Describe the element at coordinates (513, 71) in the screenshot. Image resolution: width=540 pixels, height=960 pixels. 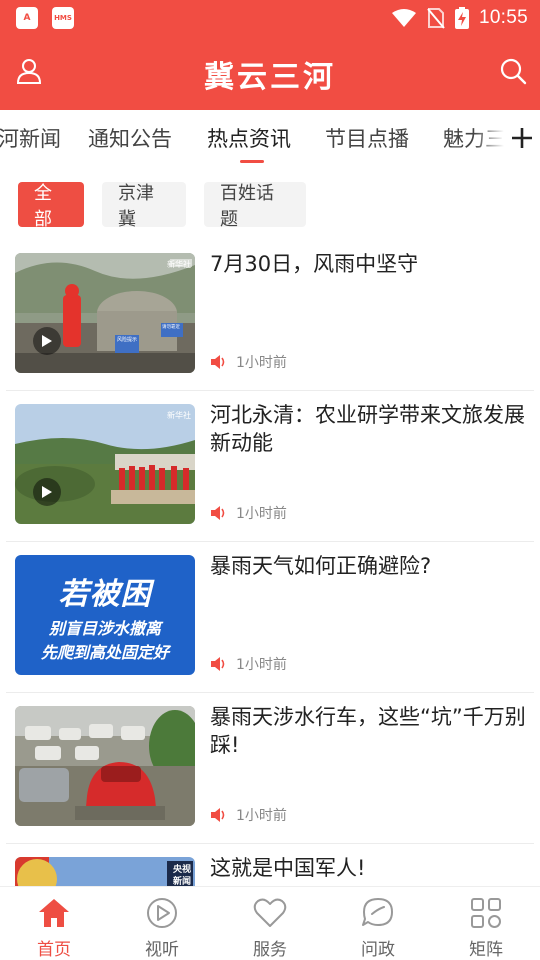
I see `search-icon` at that location.